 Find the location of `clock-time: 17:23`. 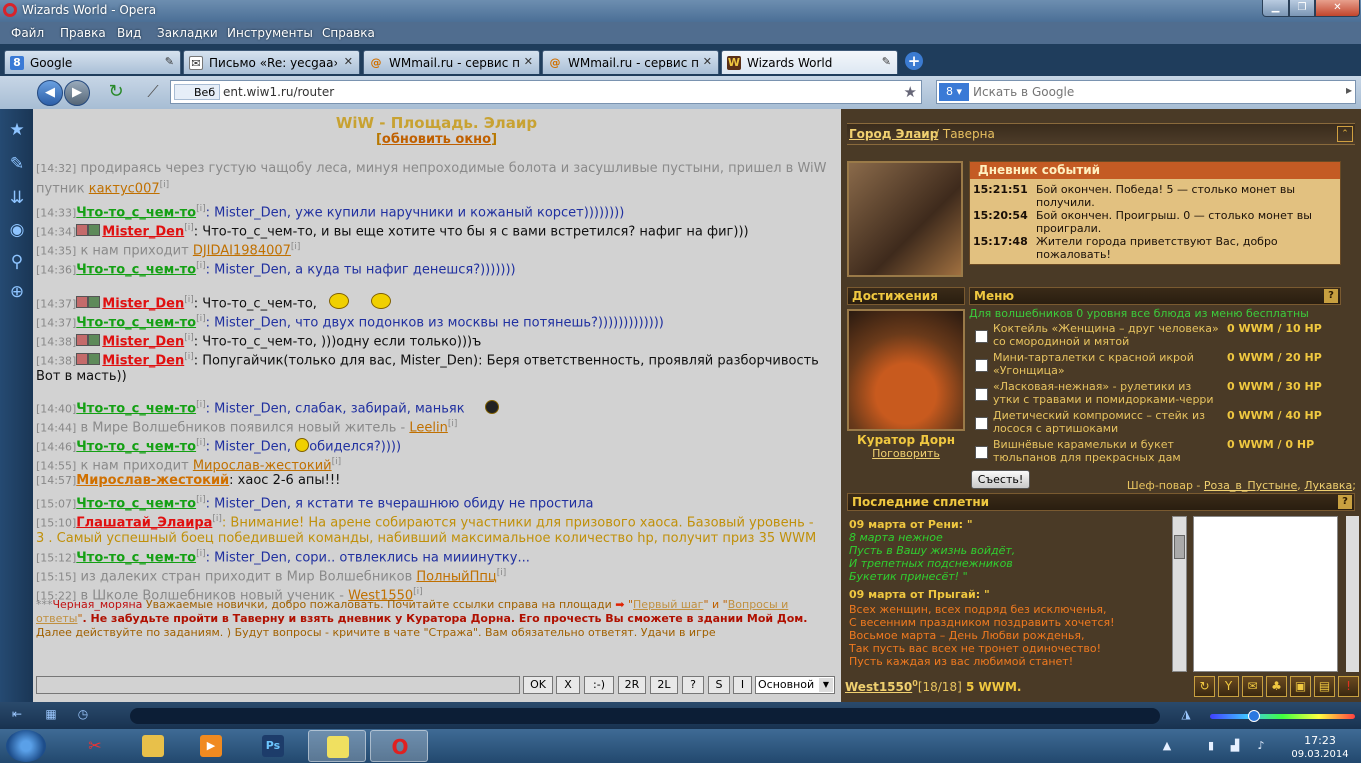

clock-time: 17:23 is located at coordinates (1320, 740).